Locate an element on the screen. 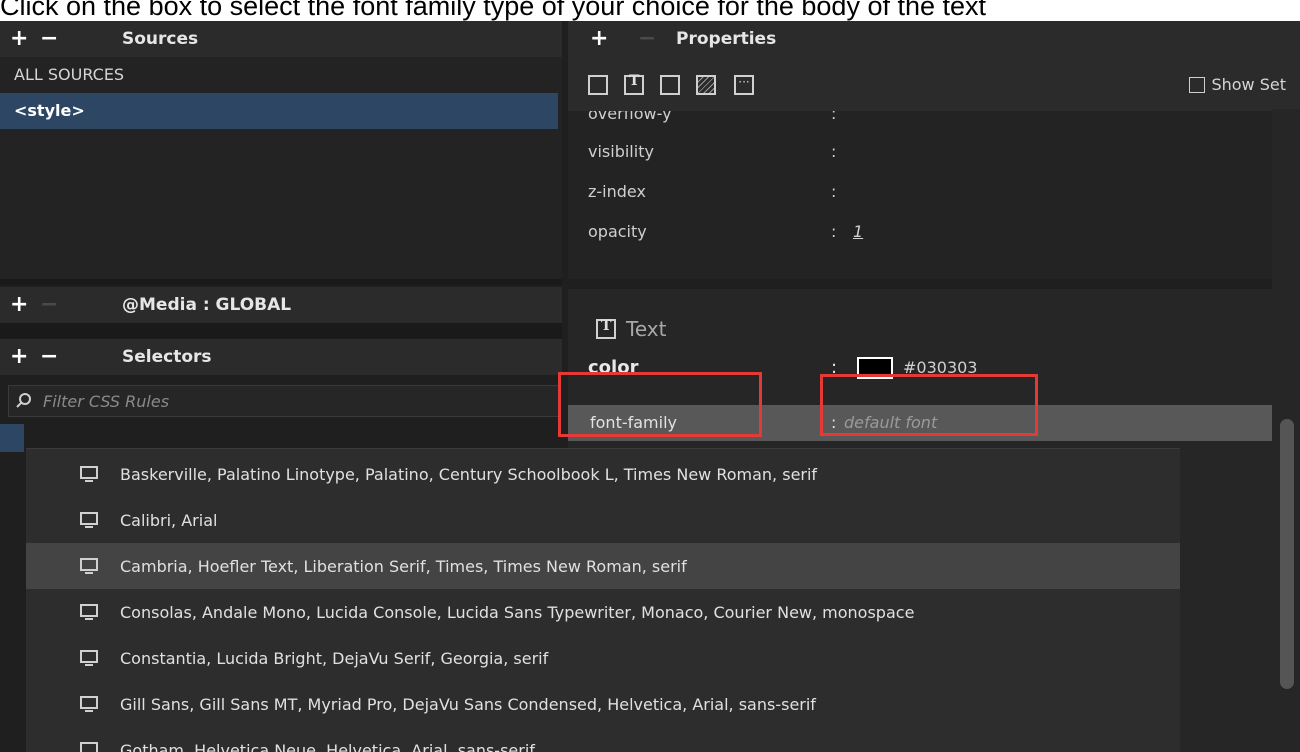 The height and width of the screenshot is (752, 1300). show-set-label: Show Set is located at coordinates (1248, 84).